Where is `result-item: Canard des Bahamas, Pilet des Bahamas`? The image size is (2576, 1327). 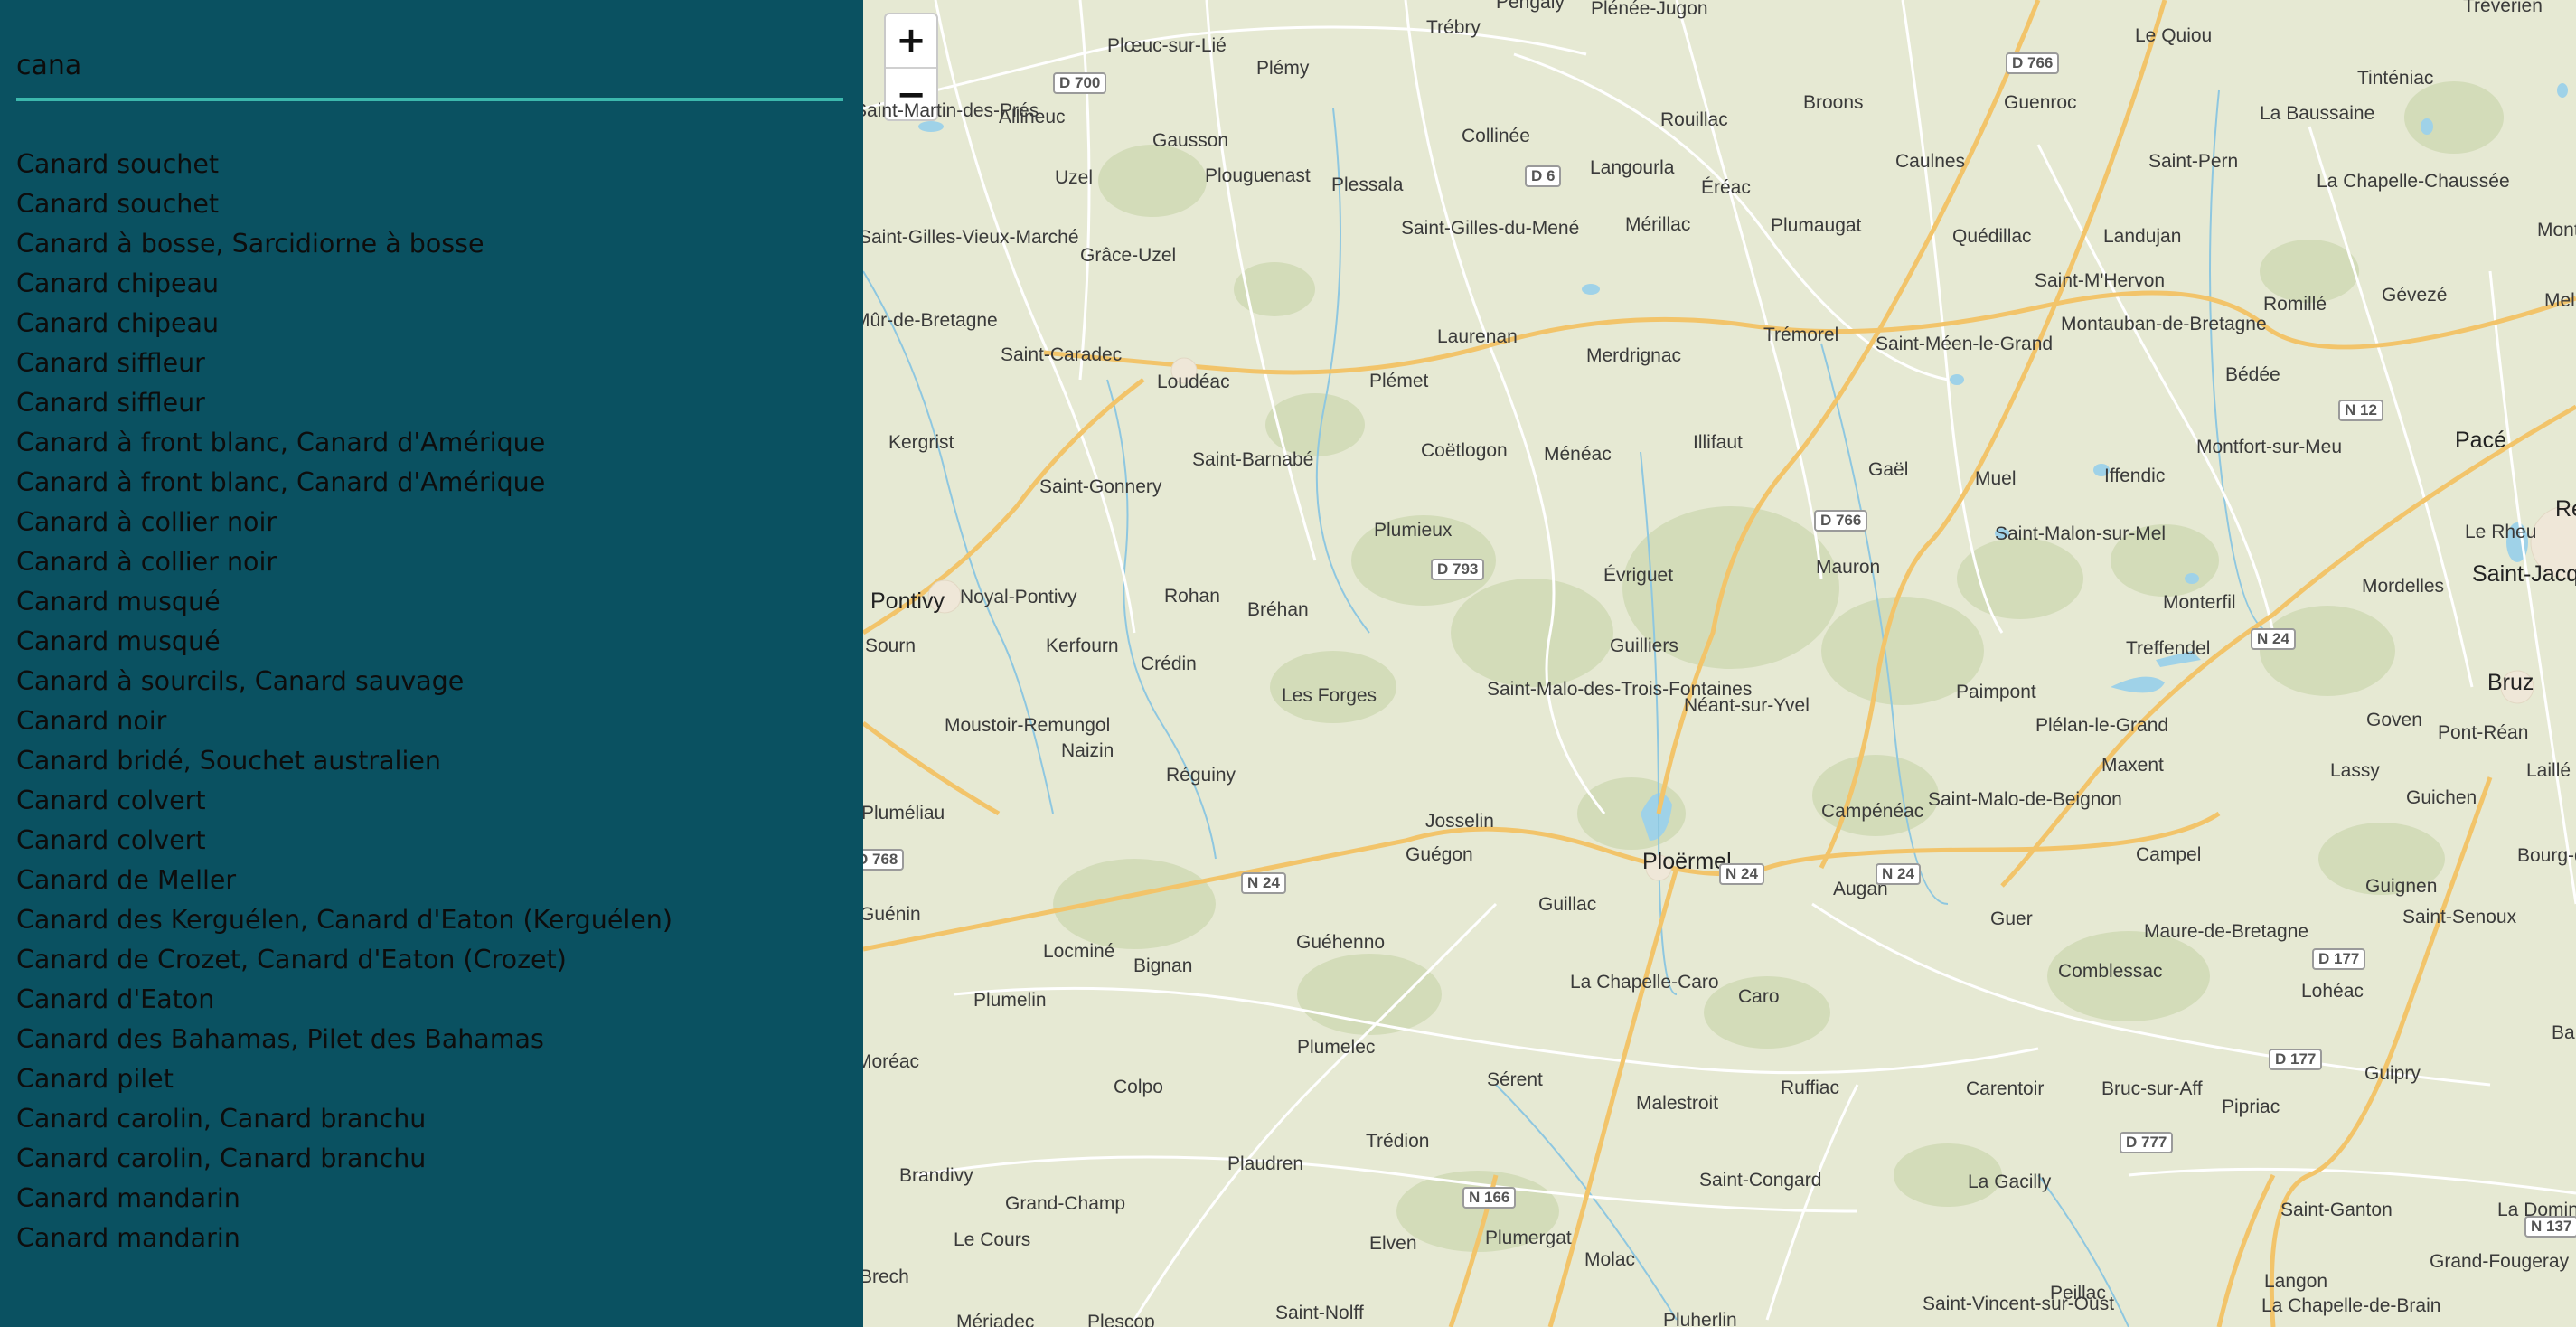
result-item: Canard des Bahamas, Pilet des Bahamas is located at coordinates (344, 1039).